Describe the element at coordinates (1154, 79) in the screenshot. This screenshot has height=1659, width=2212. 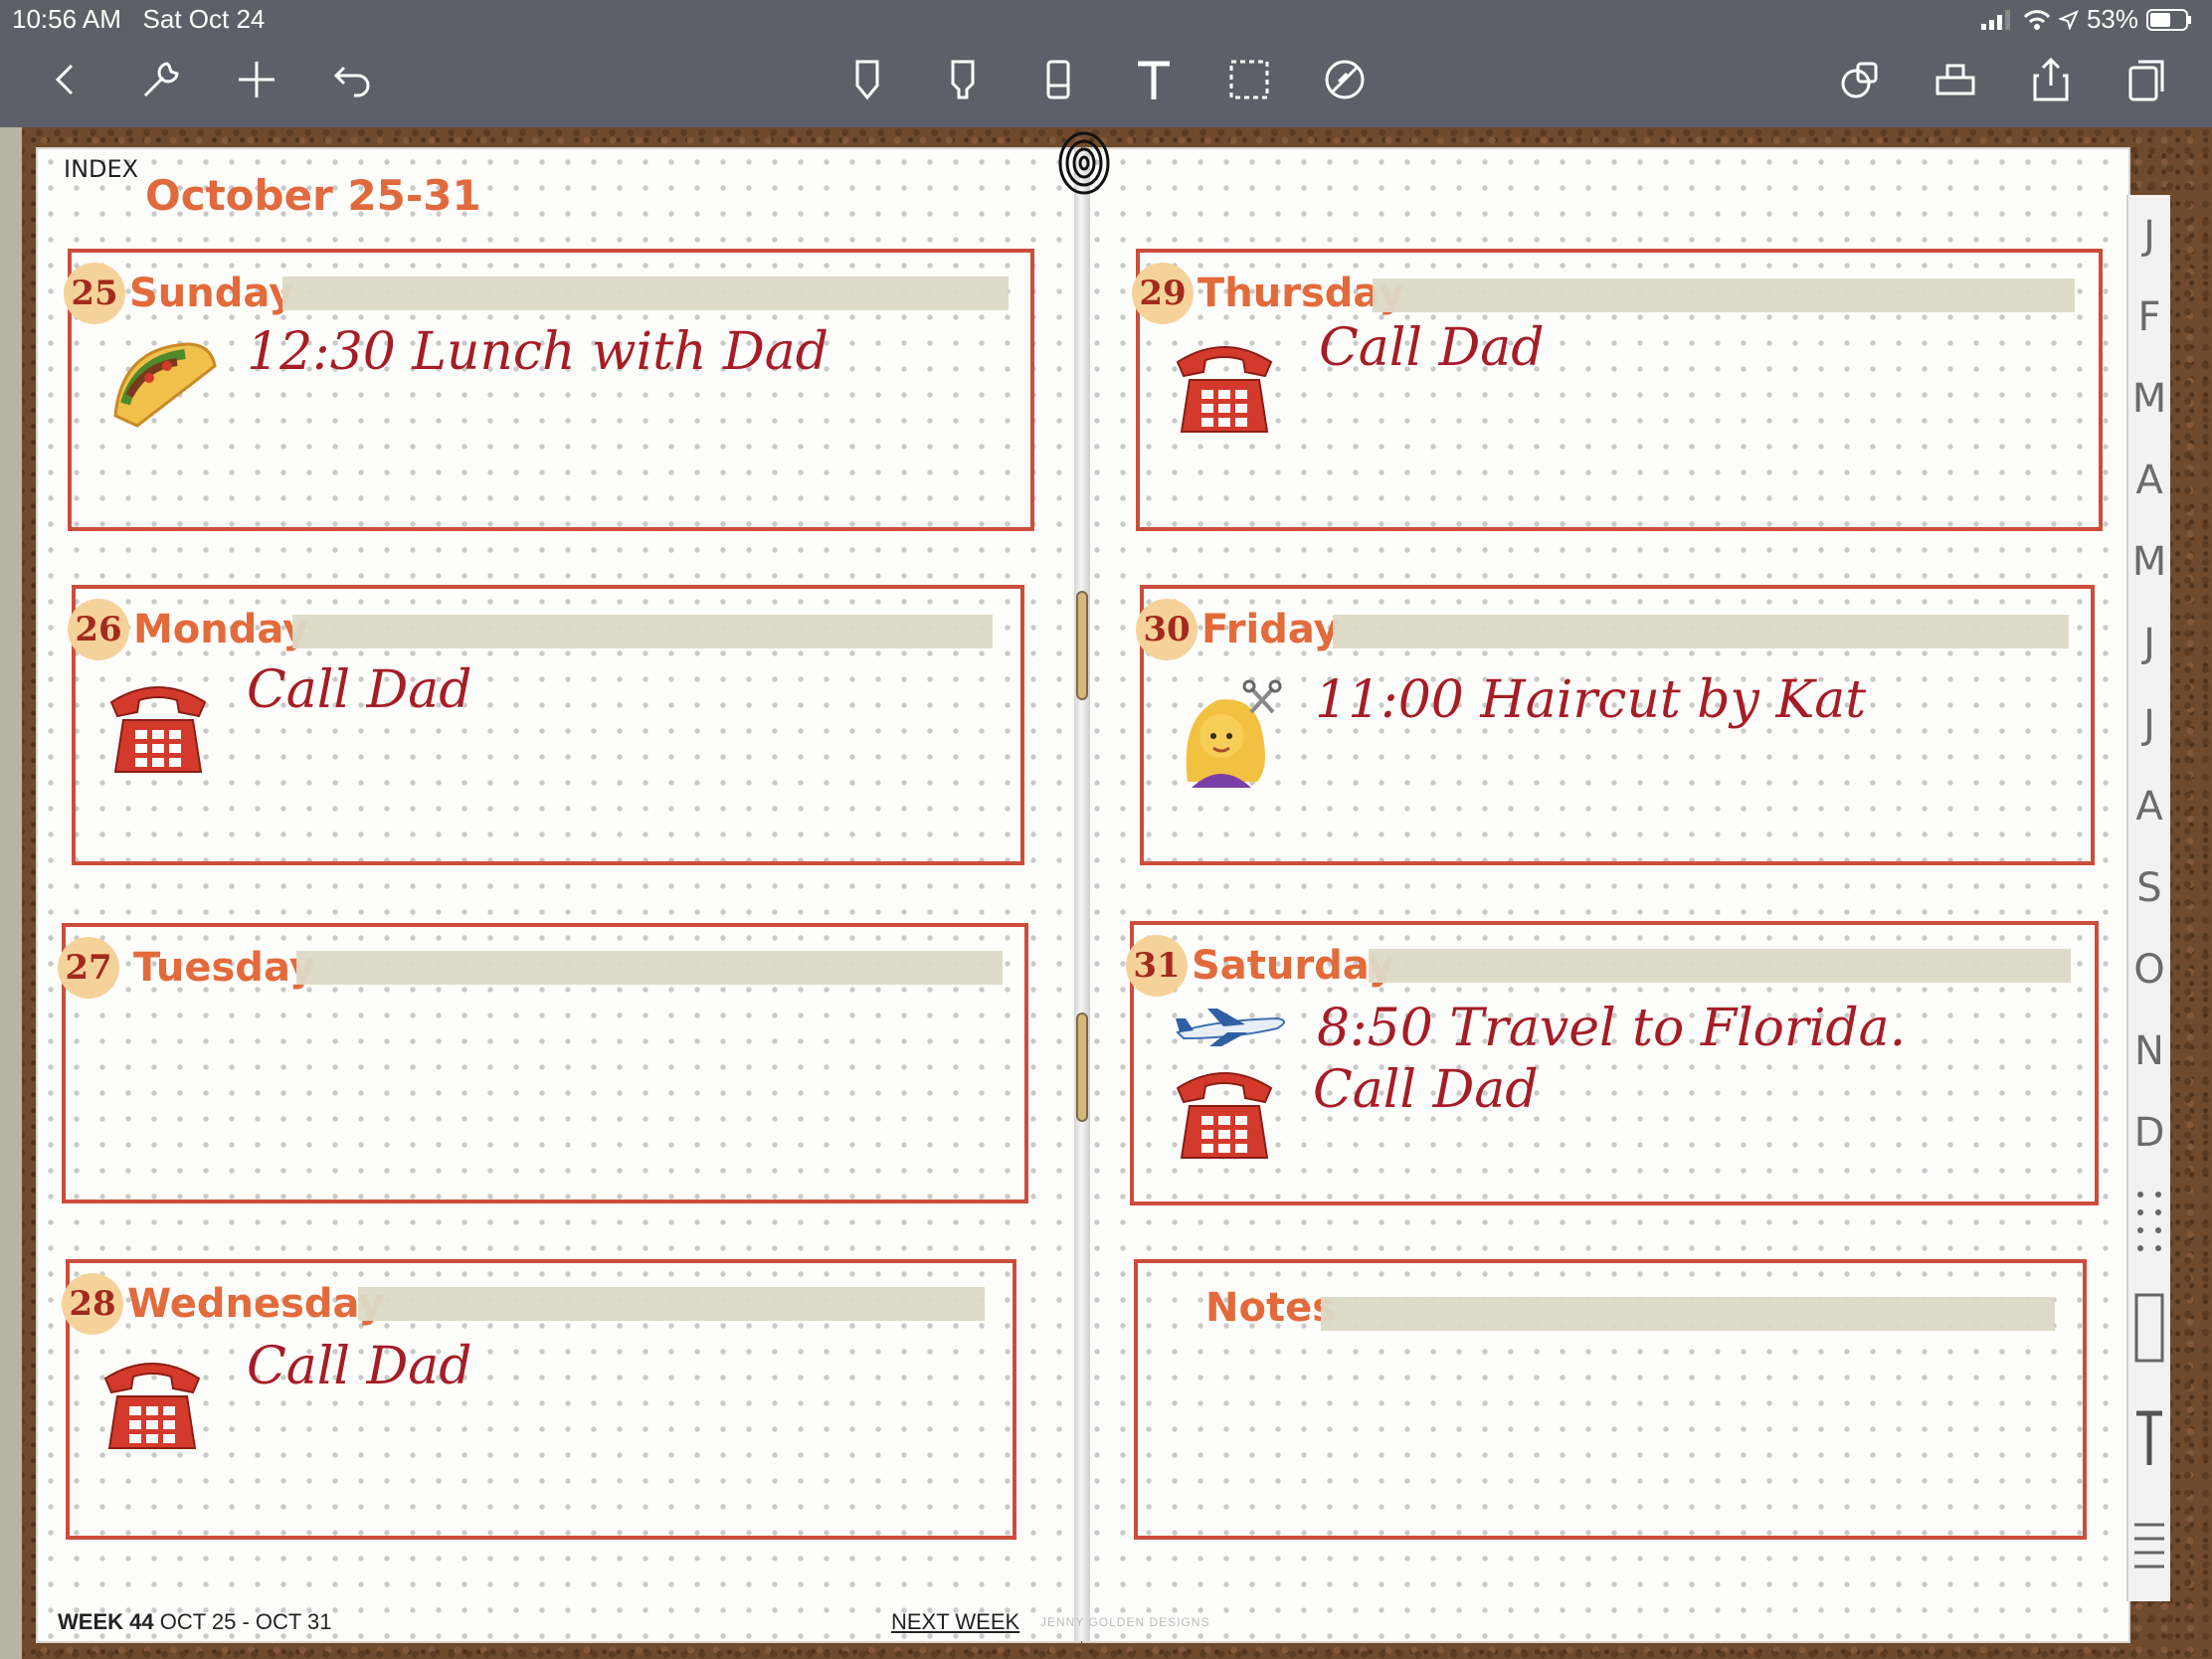
I see `text-tool-icon` at that location.